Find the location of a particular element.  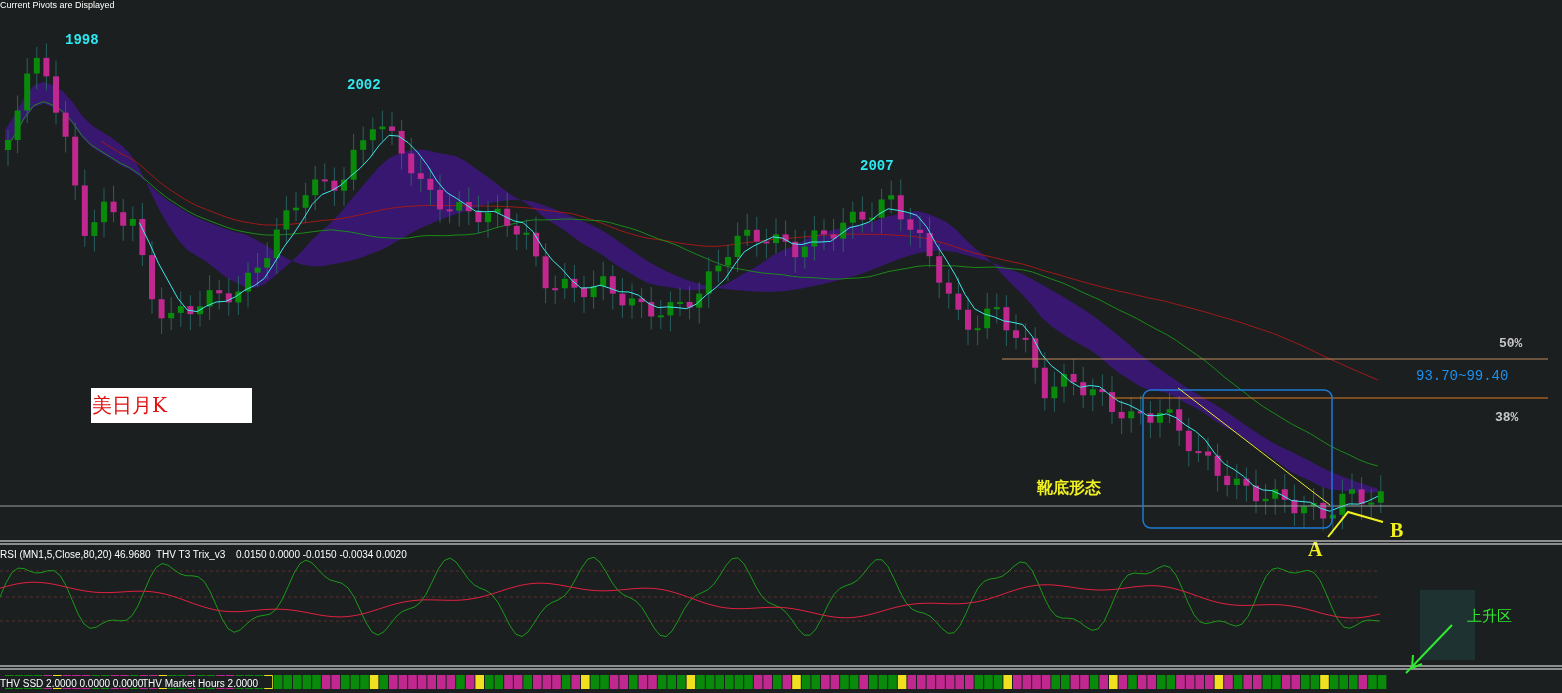

level-label: 50% is located at coordinates (1511, 343).